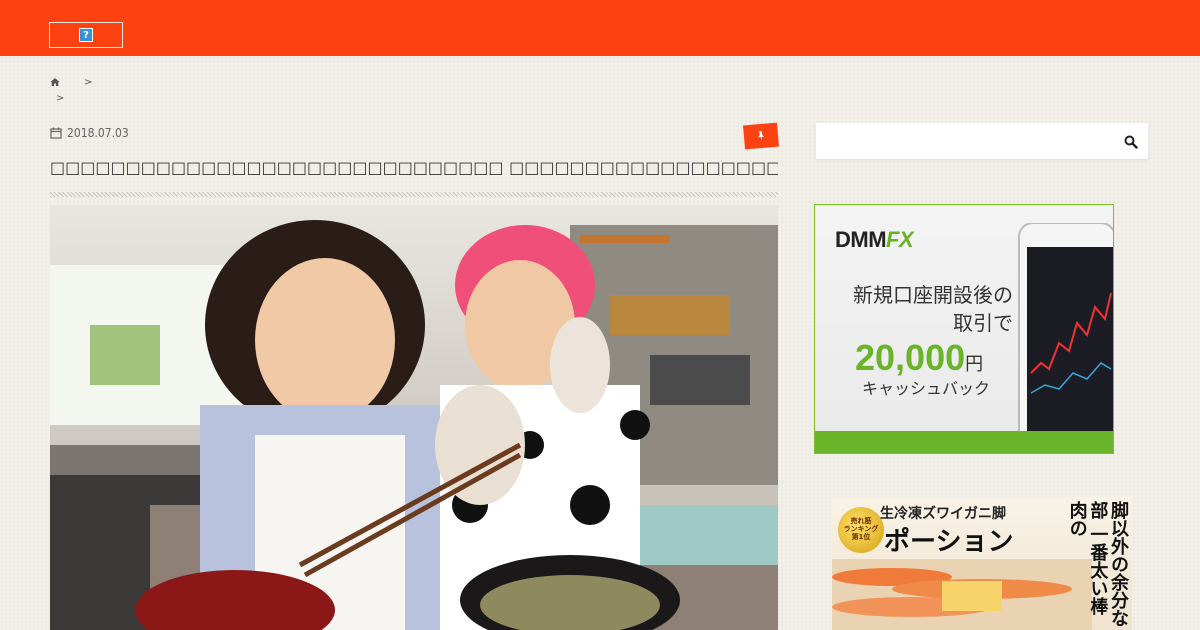 This screenshot has height=630, width=1200. Describe the element at coordinates (98, 133) in the screenshot. I see `post-date-text: 2018.07.03` at that location.